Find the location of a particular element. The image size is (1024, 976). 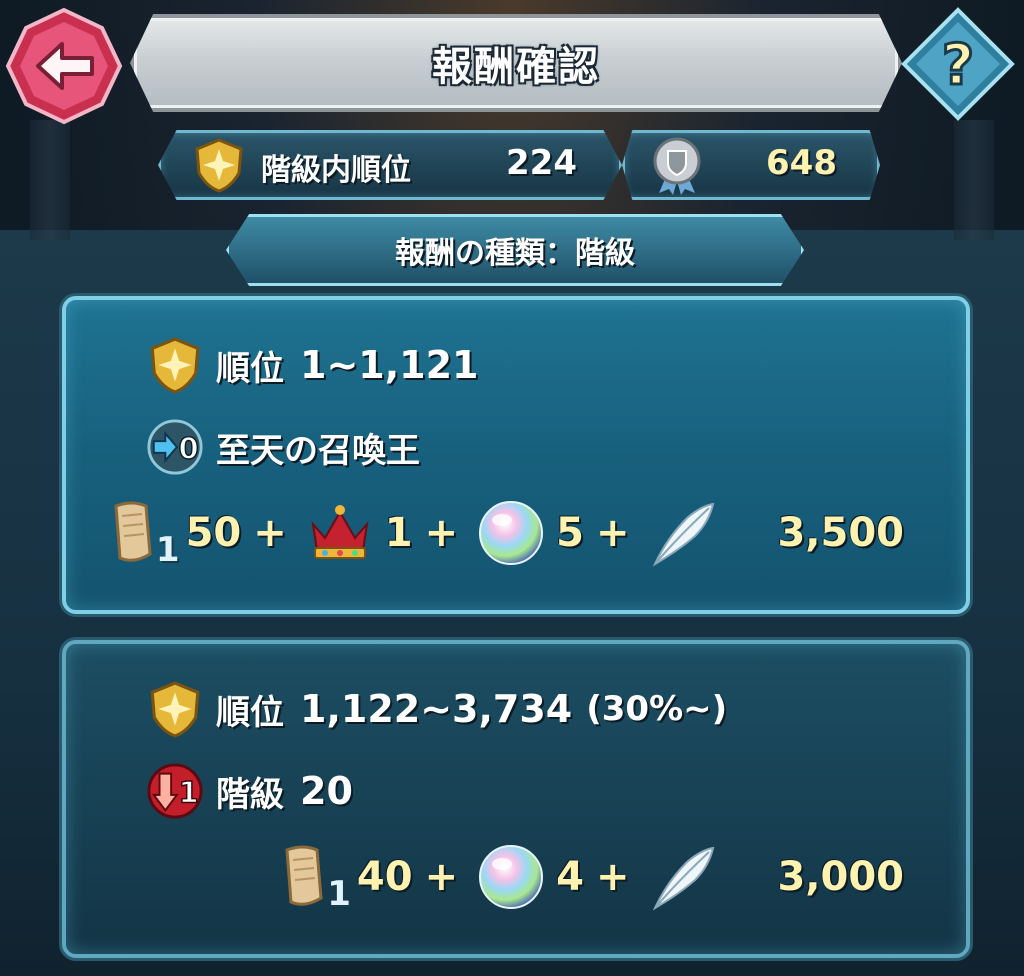

tier-status-row: 0 至天の召喚王 is located at coordinates (291, 447).